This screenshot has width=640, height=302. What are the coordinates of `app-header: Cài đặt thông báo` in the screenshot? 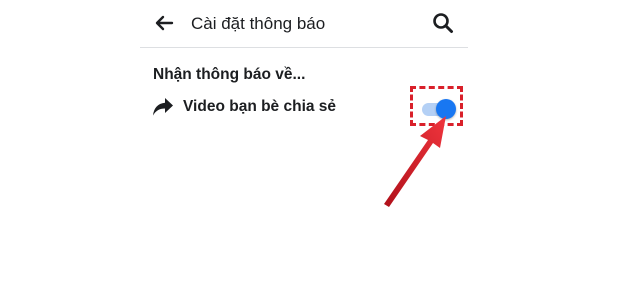 It's located at (304, 24).